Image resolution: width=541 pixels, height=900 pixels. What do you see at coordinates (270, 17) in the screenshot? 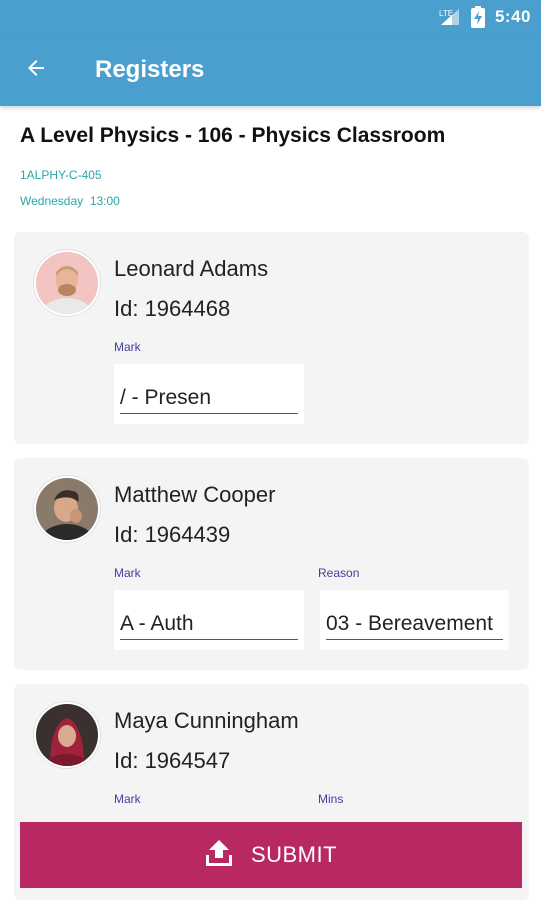
I see `status-bar: LTE 5:40` at bounding box center [270, 17].